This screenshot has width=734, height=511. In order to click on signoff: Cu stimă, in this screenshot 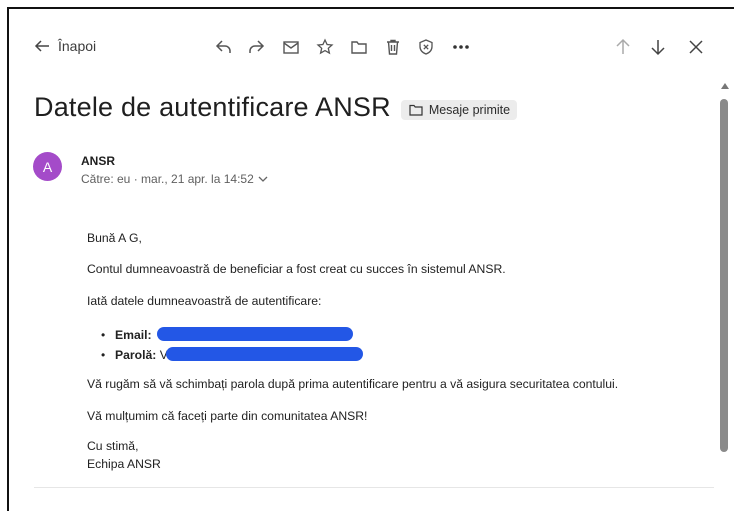, I will do `click(113, 446)`.